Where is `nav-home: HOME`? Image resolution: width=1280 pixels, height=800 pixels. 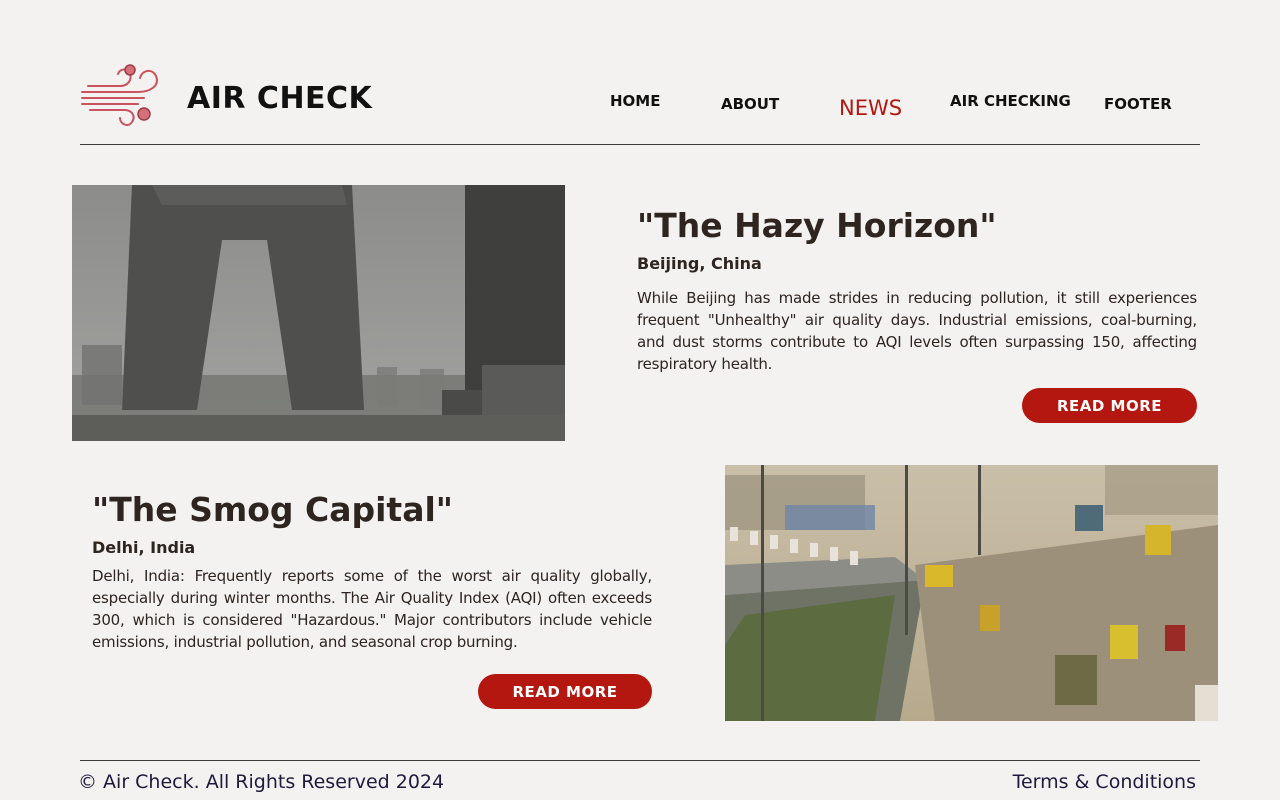
nav-home: HOME is located at coordinates (635, 101).